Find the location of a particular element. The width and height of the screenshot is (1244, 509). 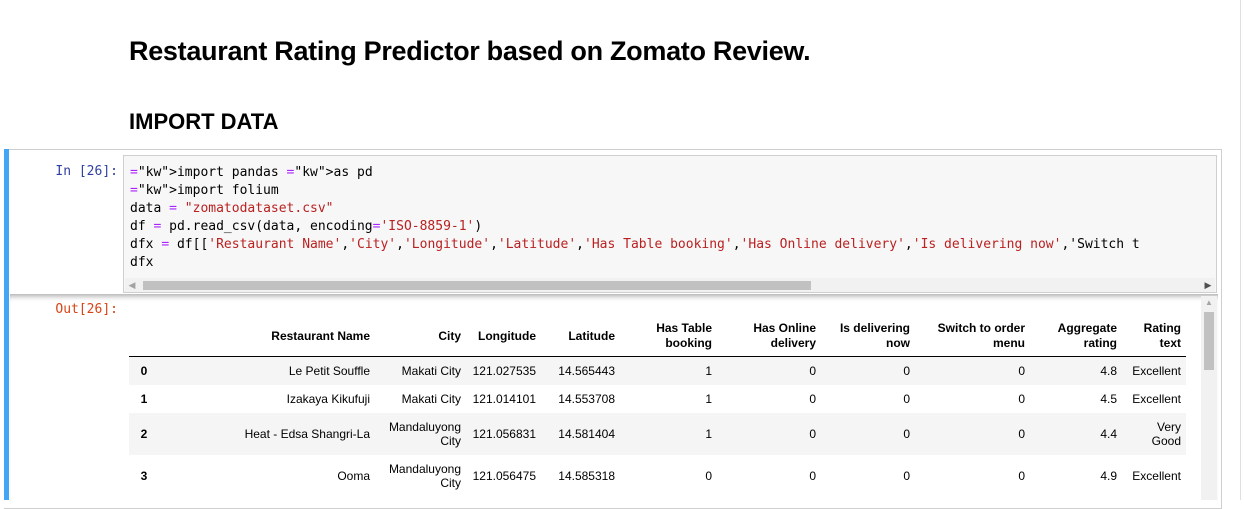

column-header: Switch to order menu is located at coordinates (972, 336).